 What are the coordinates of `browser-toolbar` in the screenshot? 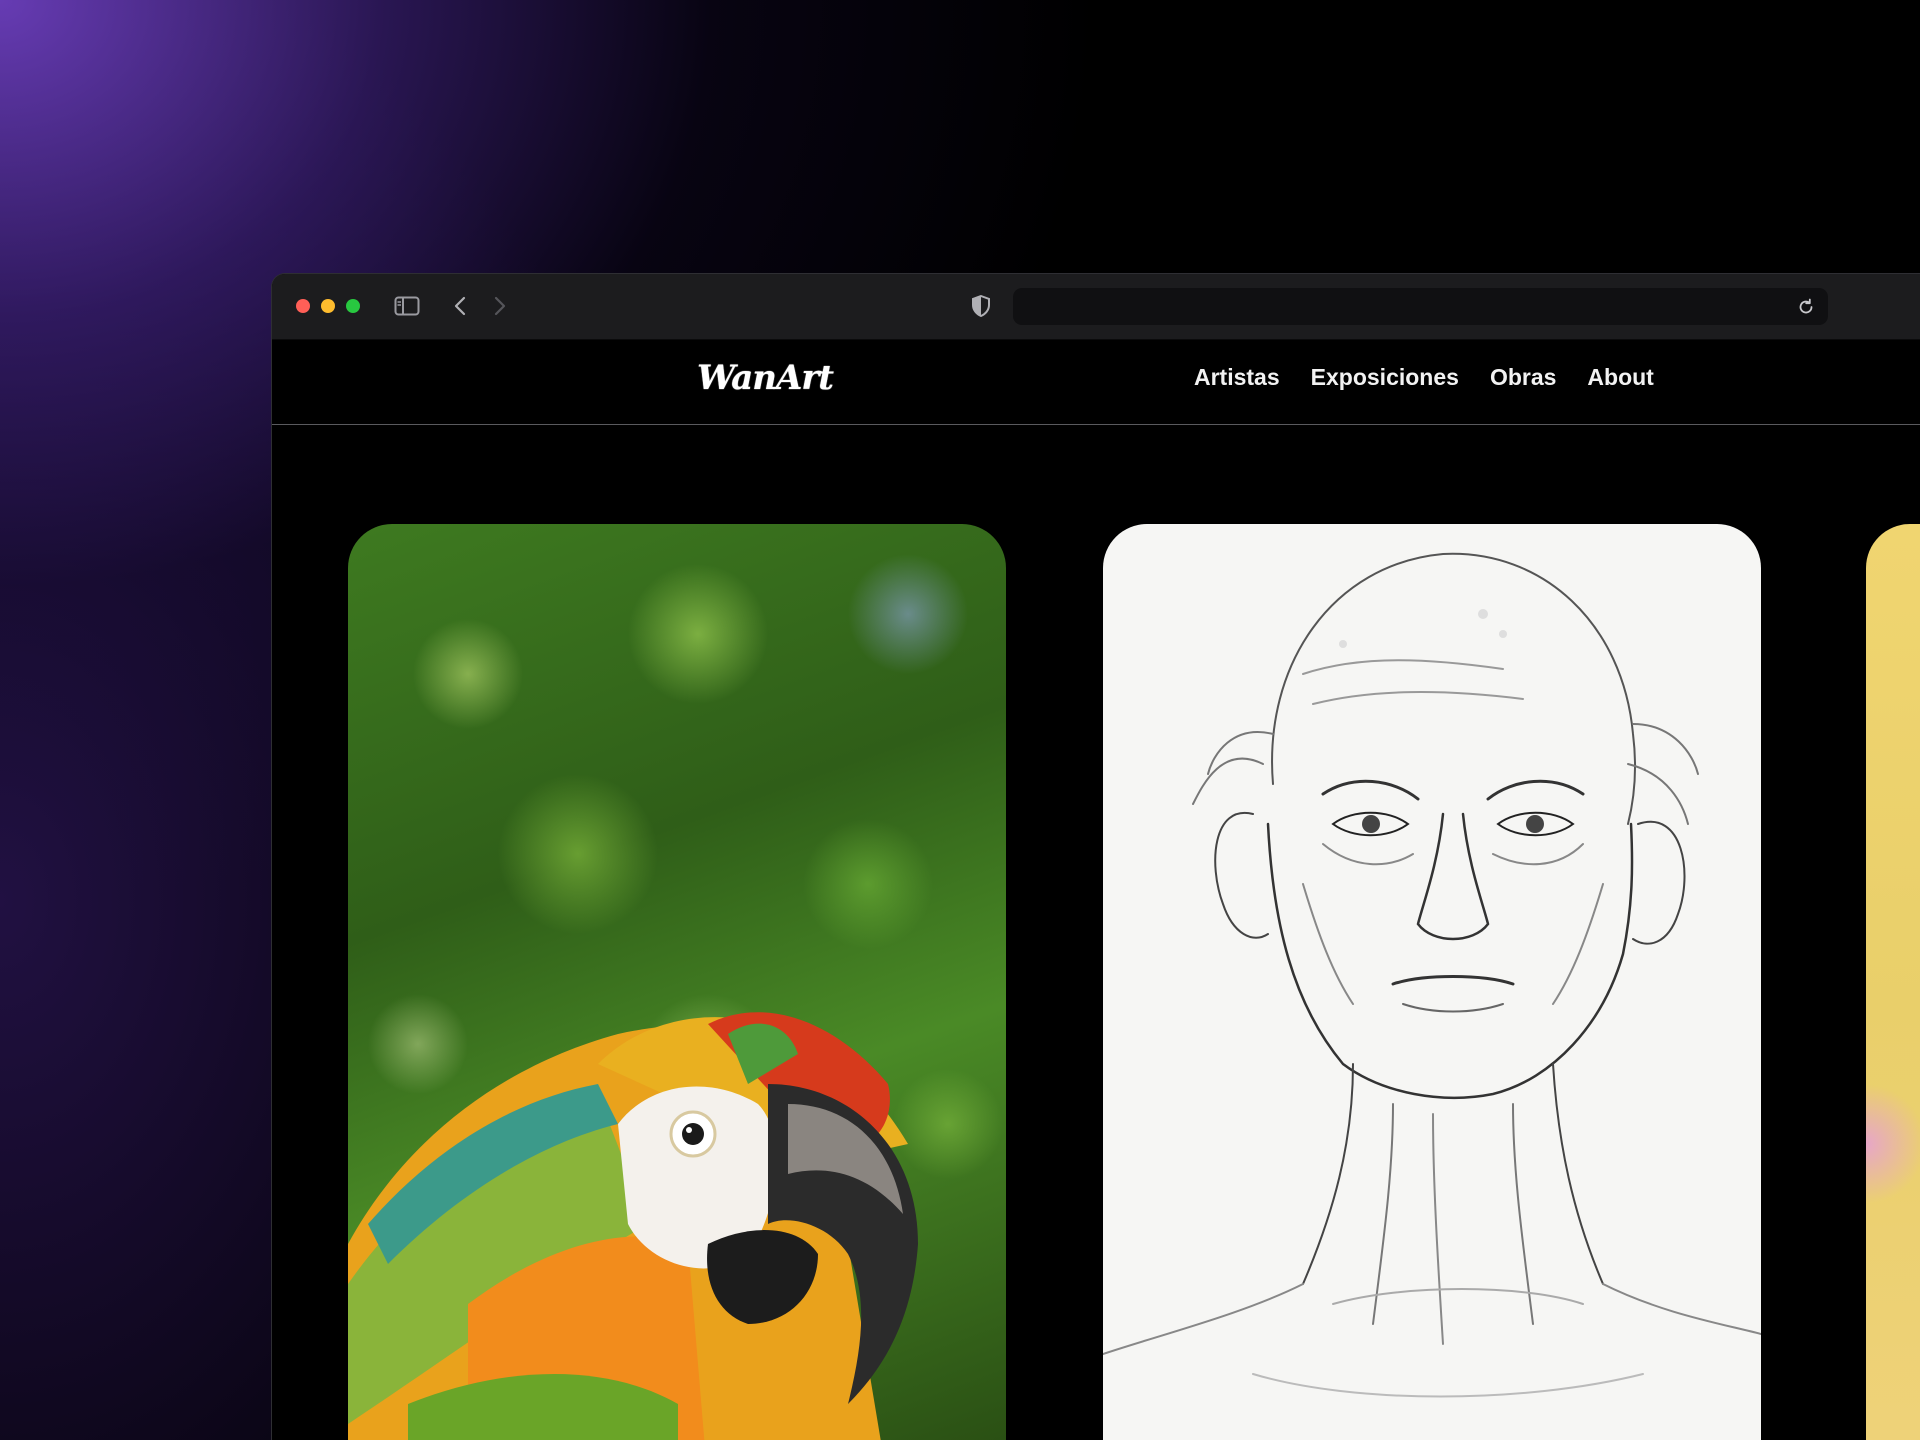 It's located at (1096, 307).